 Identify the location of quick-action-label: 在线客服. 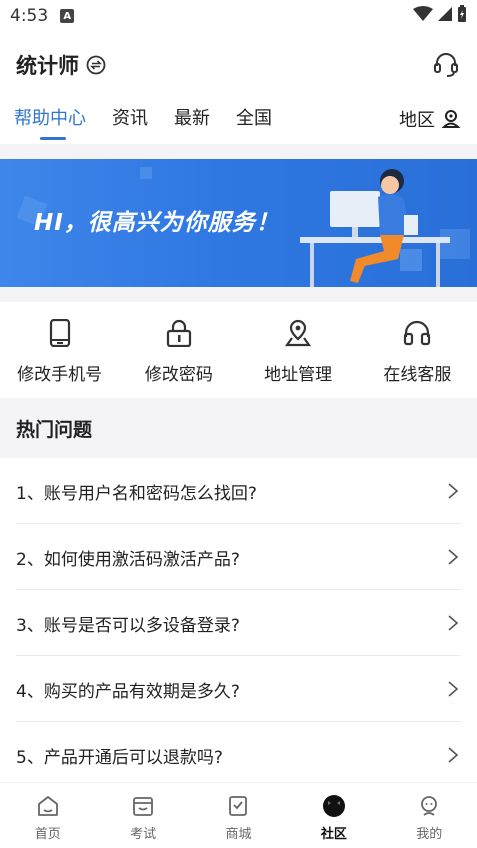
(417, 375).